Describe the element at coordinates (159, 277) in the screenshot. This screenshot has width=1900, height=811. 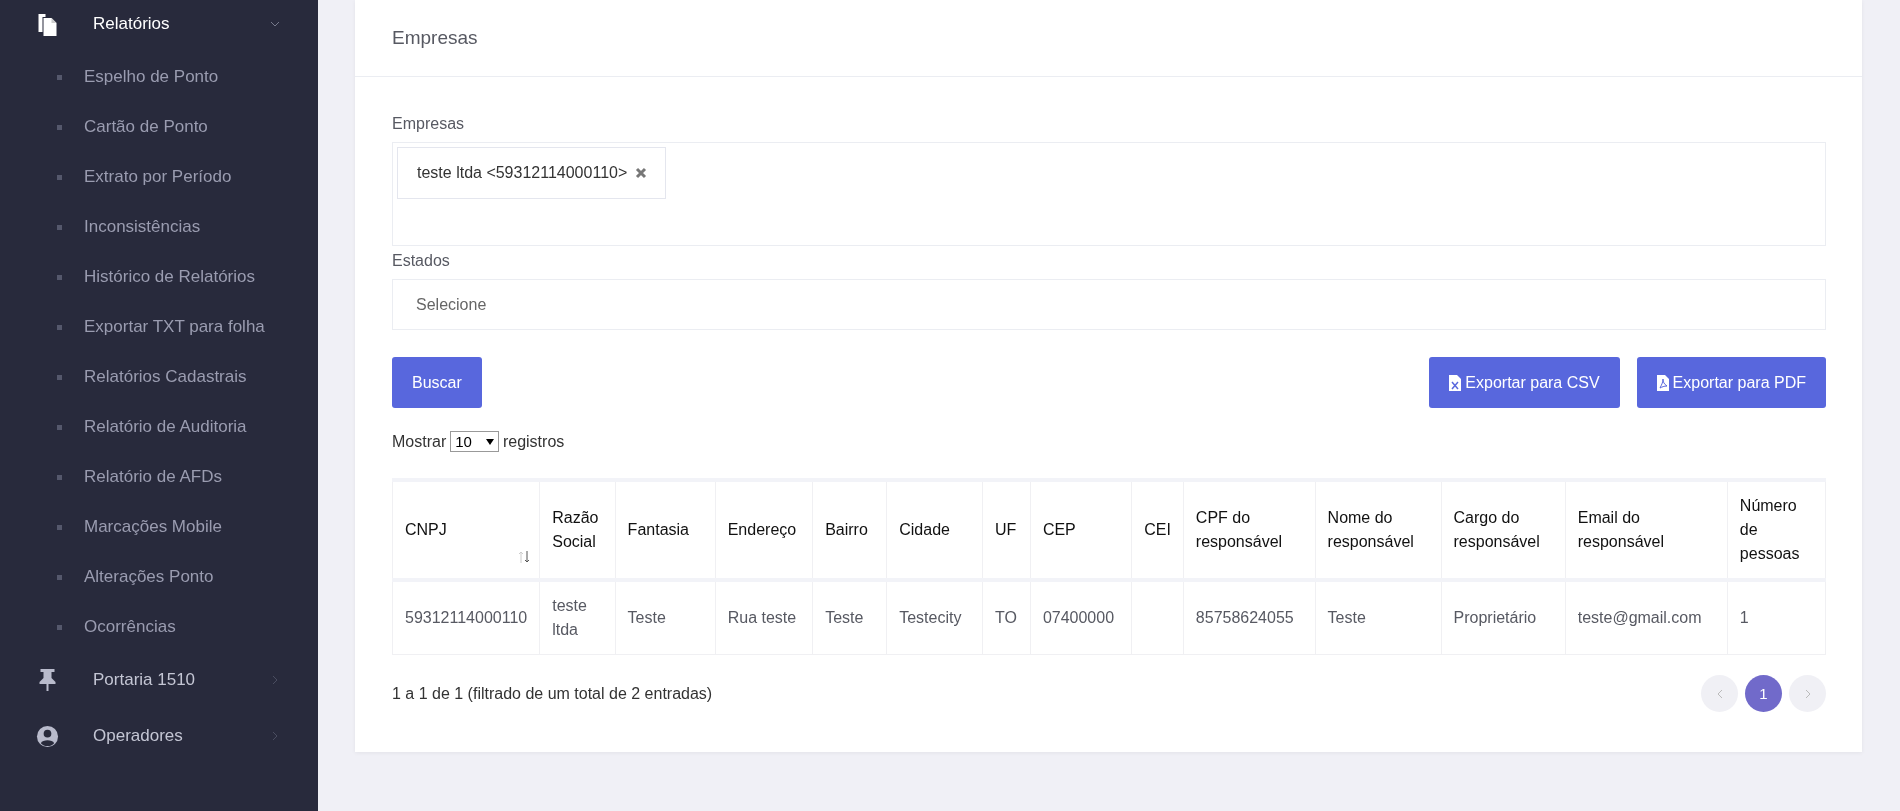
I see `submenu-item: Histórico de Relatórios` at that location.